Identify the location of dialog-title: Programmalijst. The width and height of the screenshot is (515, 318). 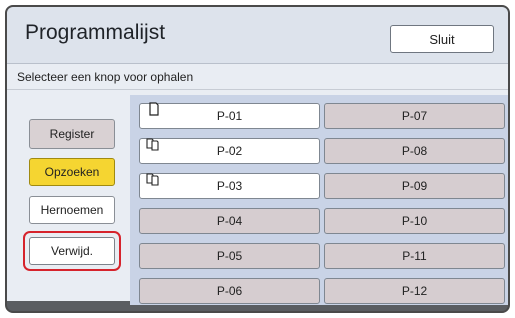
(95, 32).